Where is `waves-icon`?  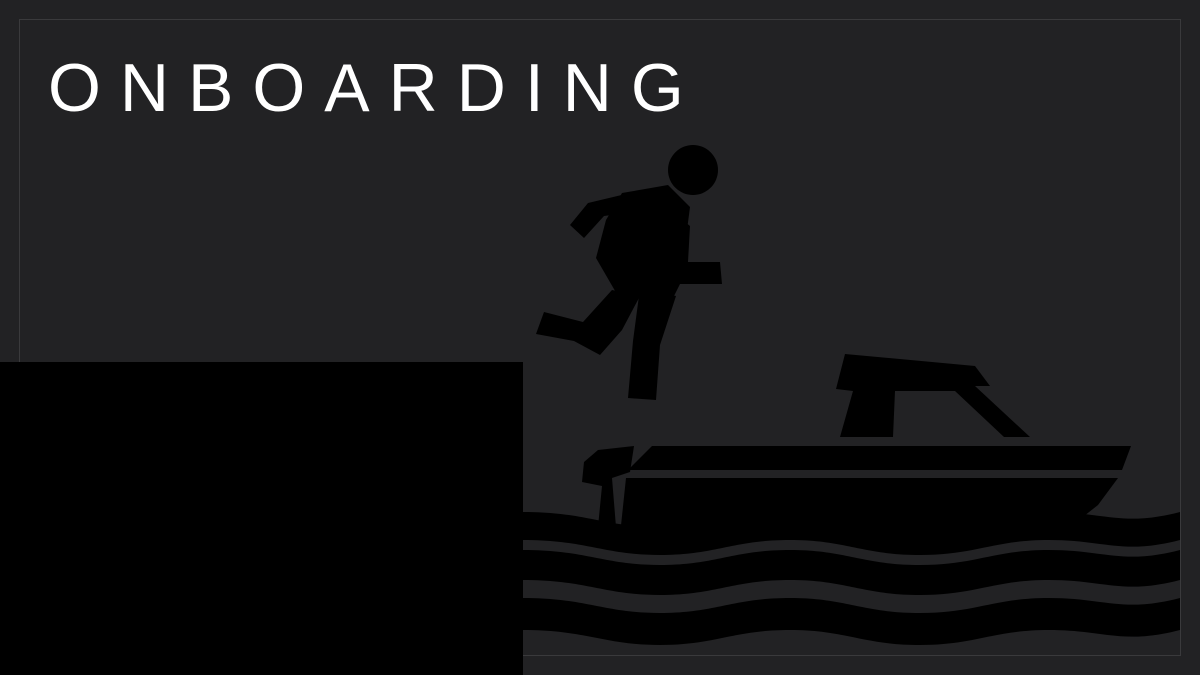 waves-icon is located at coordinates (851, 578).